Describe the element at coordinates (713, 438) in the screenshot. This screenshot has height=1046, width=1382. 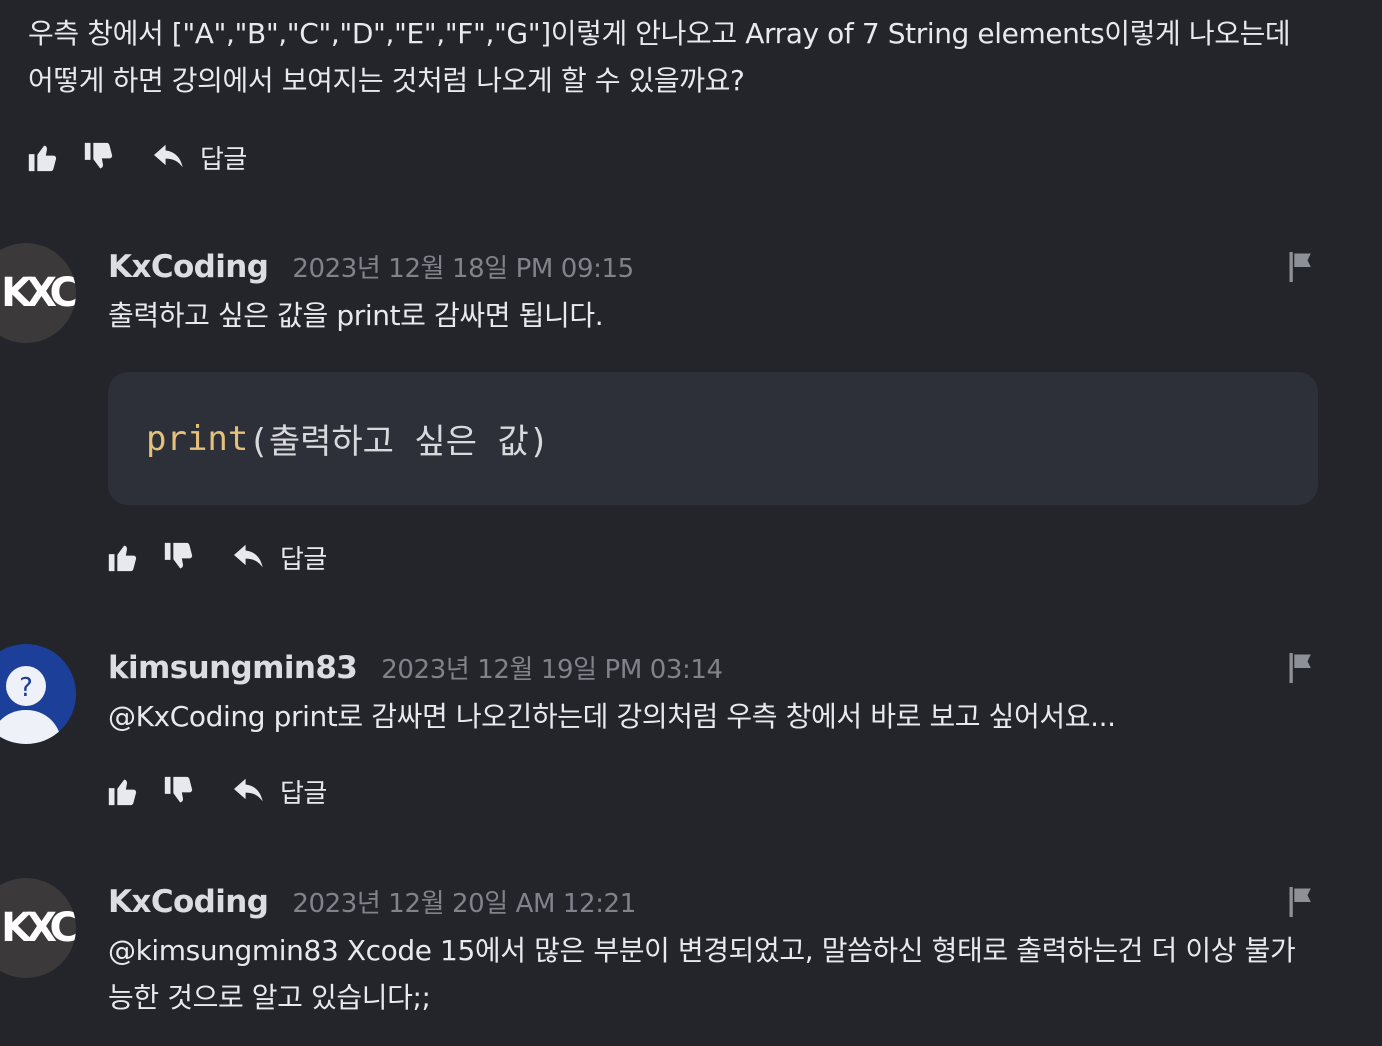
I see `code-block: print (출력하고 싶은 값)` at that location.